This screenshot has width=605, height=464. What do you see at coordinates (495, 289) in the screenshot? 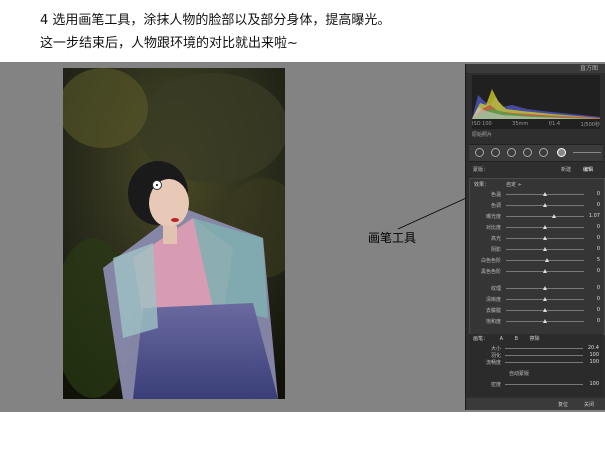
I see `slider-label: 纹理` at bounding box center [495, 289].